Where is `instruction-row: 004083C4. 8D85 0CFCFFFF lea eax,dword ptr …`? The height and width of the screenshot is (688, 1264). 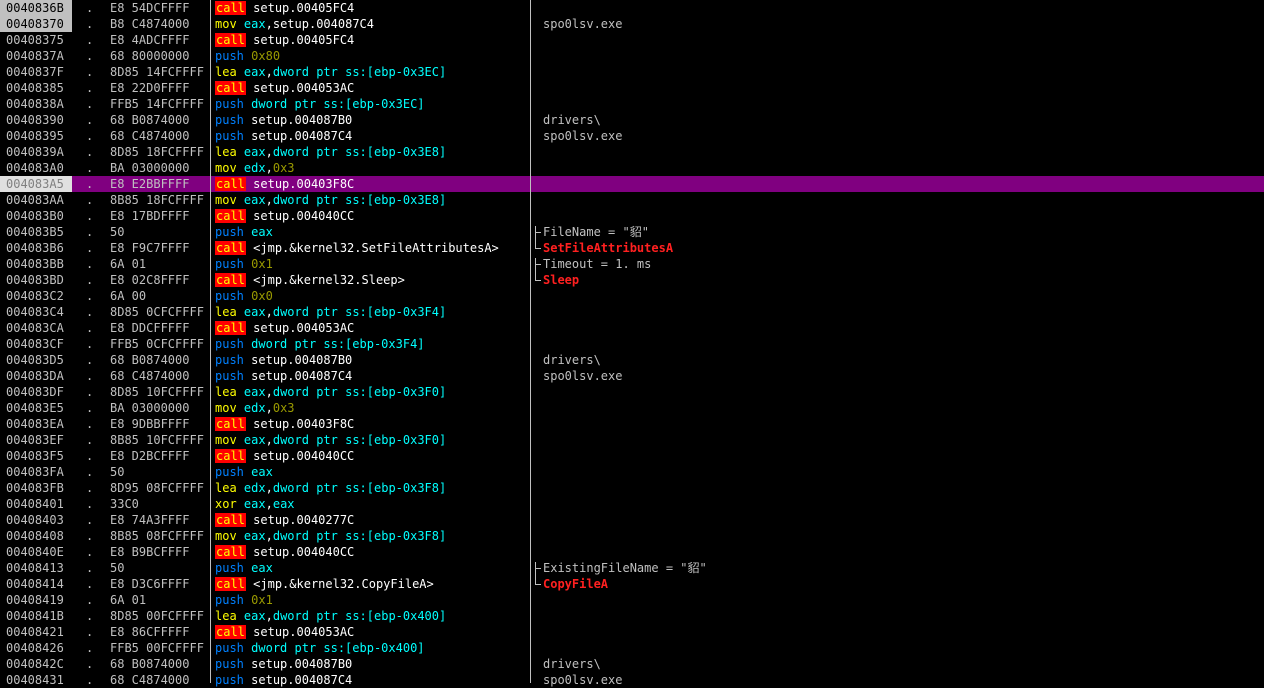 instruction-row: 004083C4. 8D85 0CFCFFFF lea eax,dword ptr … is located at coordinates (632, 312).